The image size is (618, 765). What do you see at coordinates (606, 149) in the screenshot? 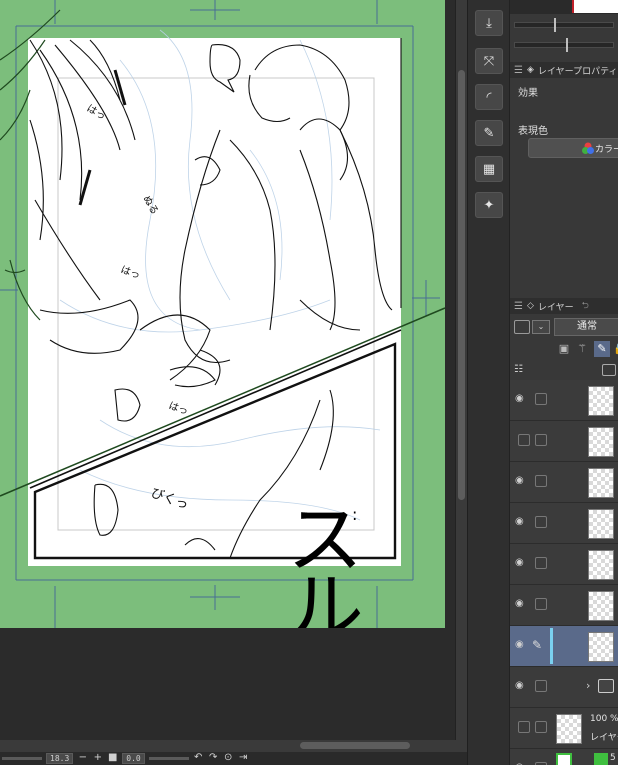
I see `color-mode-label: カラー` at bounding box center [606, 149].